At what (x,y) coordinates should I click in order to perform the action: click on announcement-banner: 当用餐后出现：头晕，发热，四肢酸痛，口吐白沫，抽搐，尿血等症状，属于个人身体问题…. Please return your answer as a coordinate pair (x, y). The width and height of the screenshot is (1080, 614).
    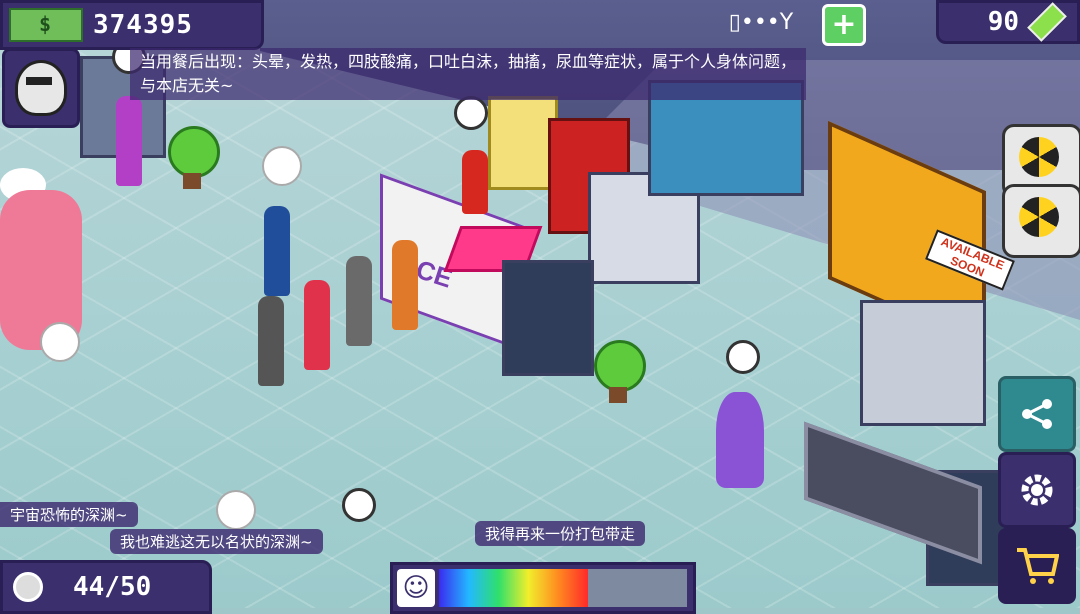
    Looking at the image, I should click on (468, 74).